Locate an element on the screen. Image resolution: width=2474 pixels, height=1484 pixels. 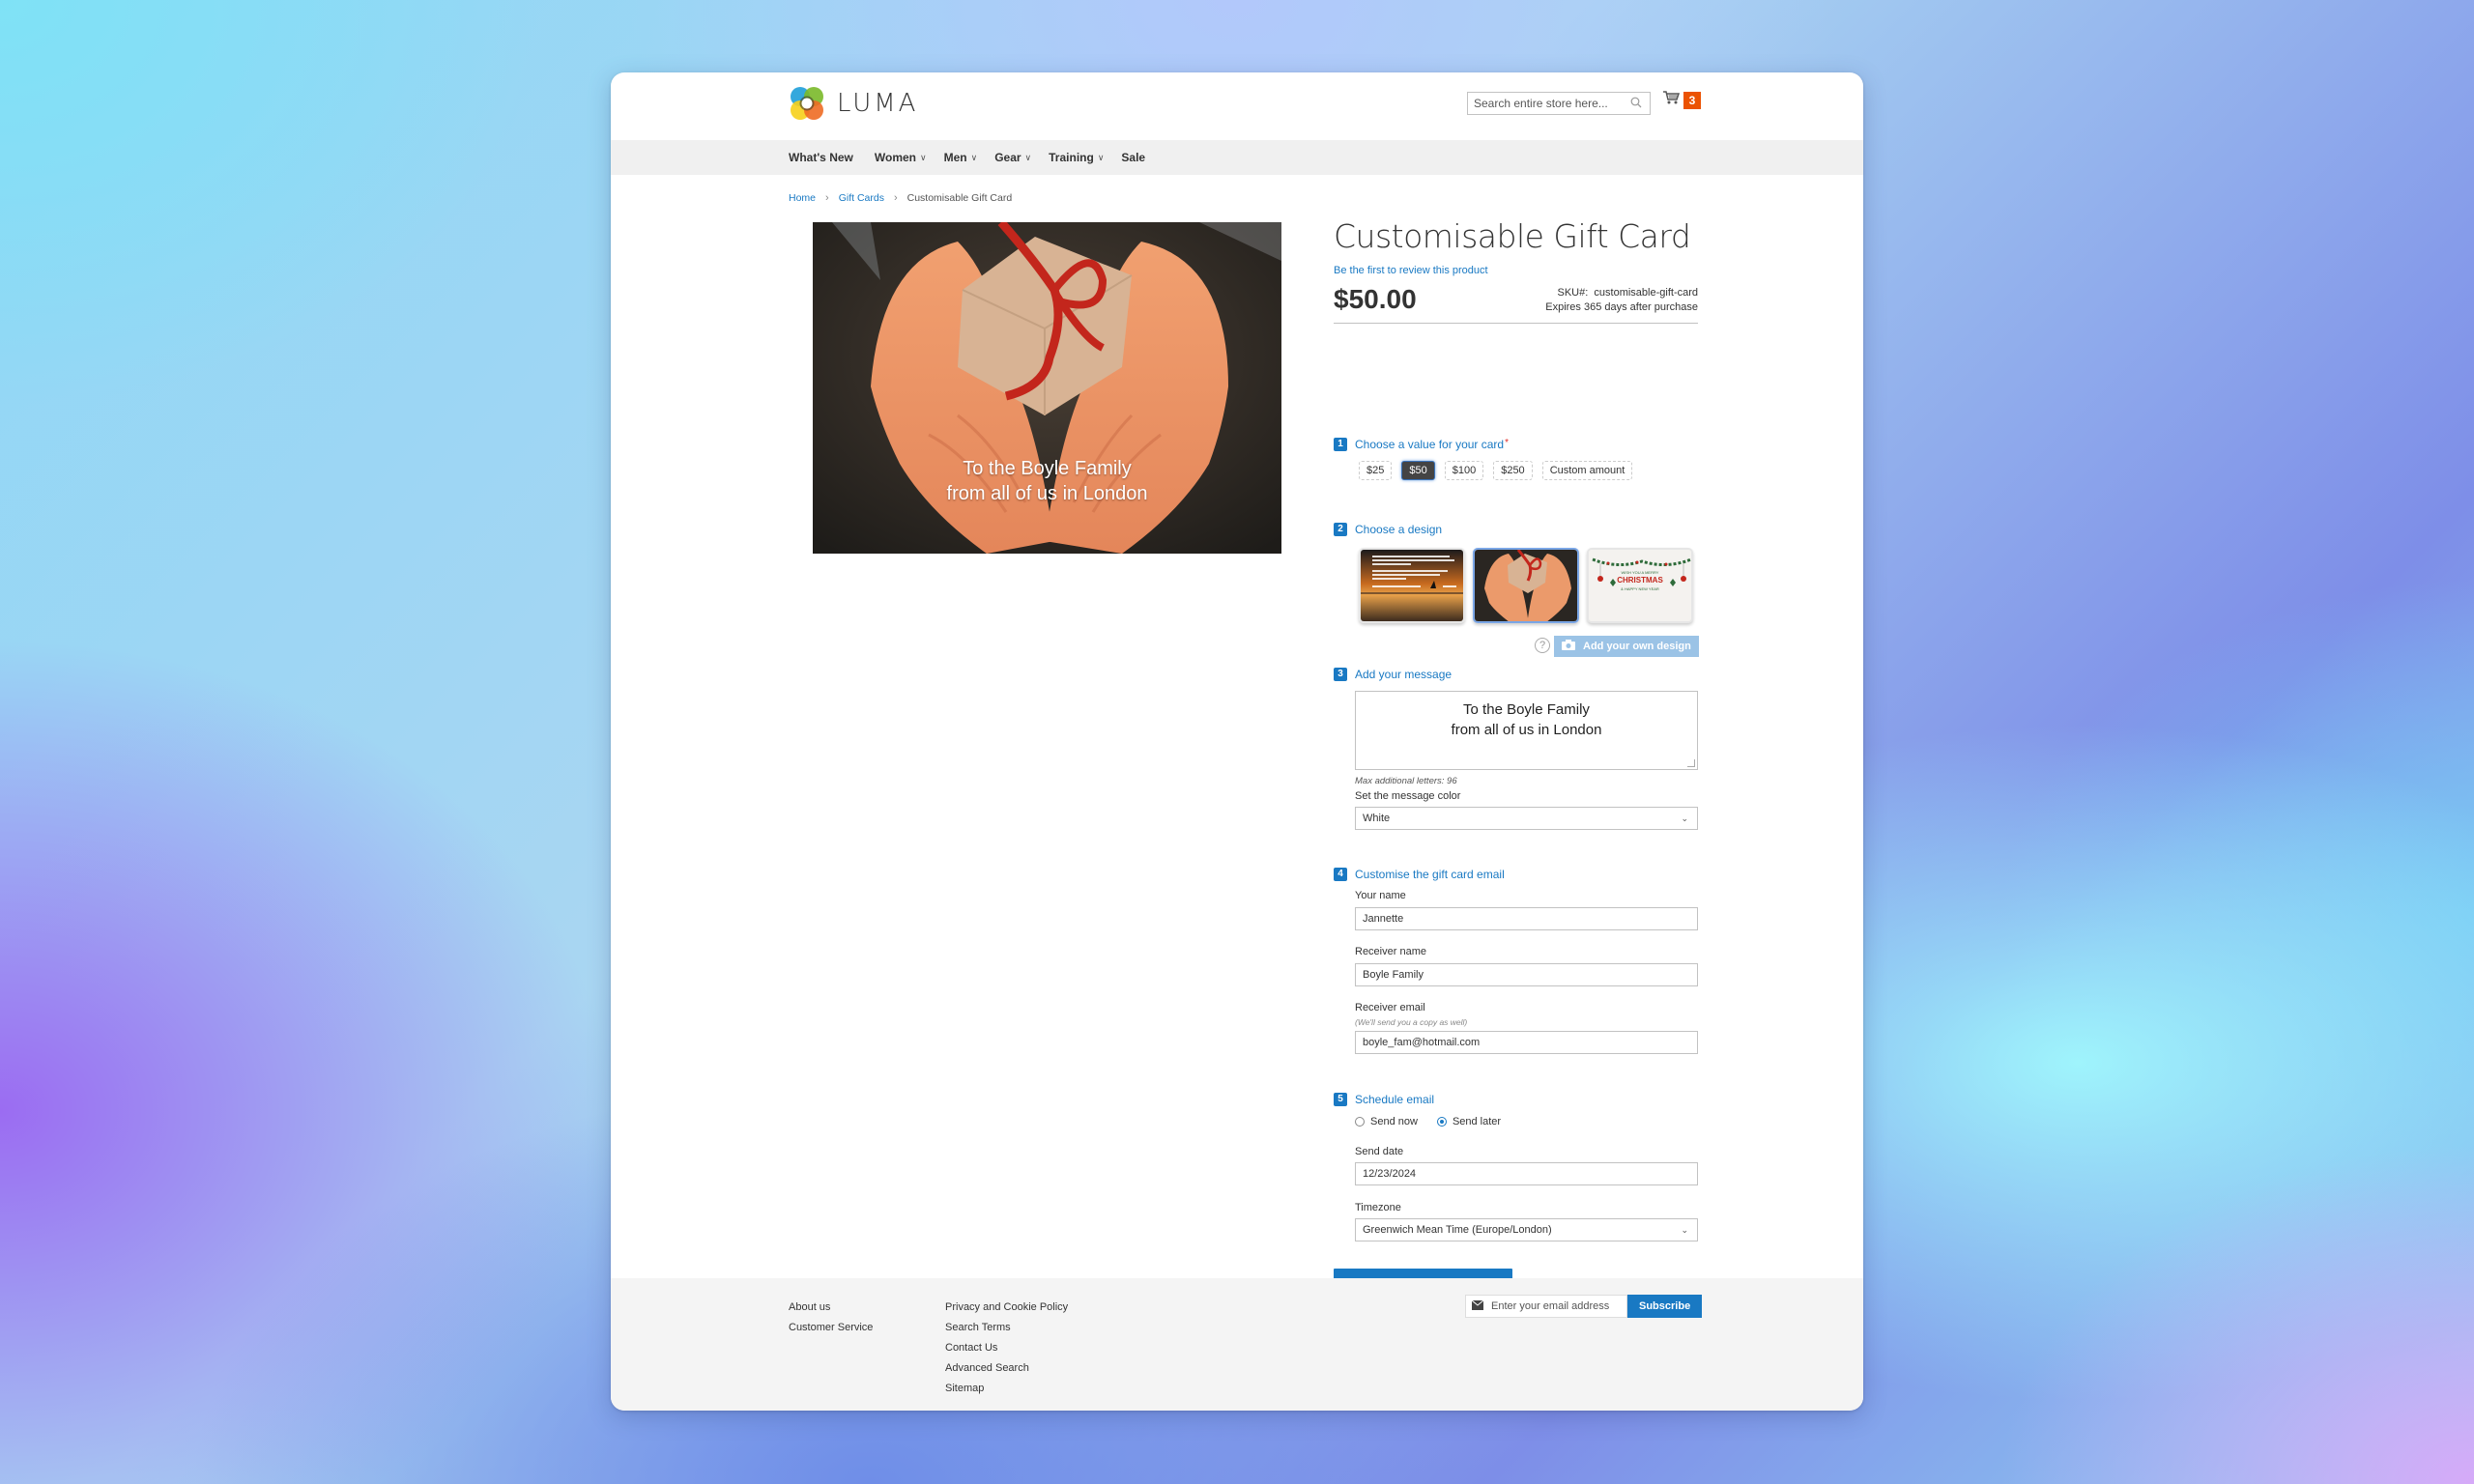
footer-link: Contact Us is located at coordinates (1007, 1348).